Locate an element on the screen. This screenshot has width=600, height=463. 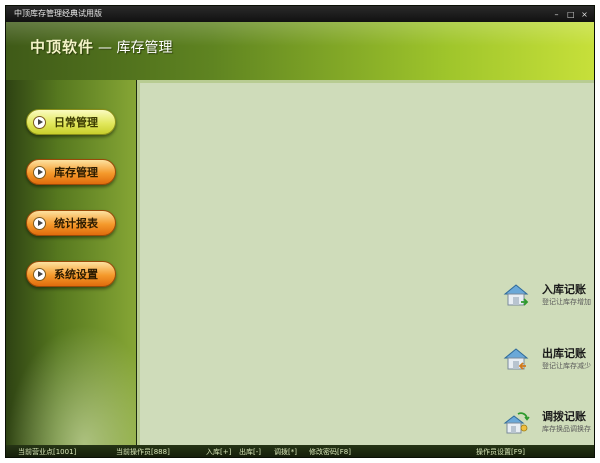
app-subtitle: — 库存管理 is located at coordinates (135, 48).